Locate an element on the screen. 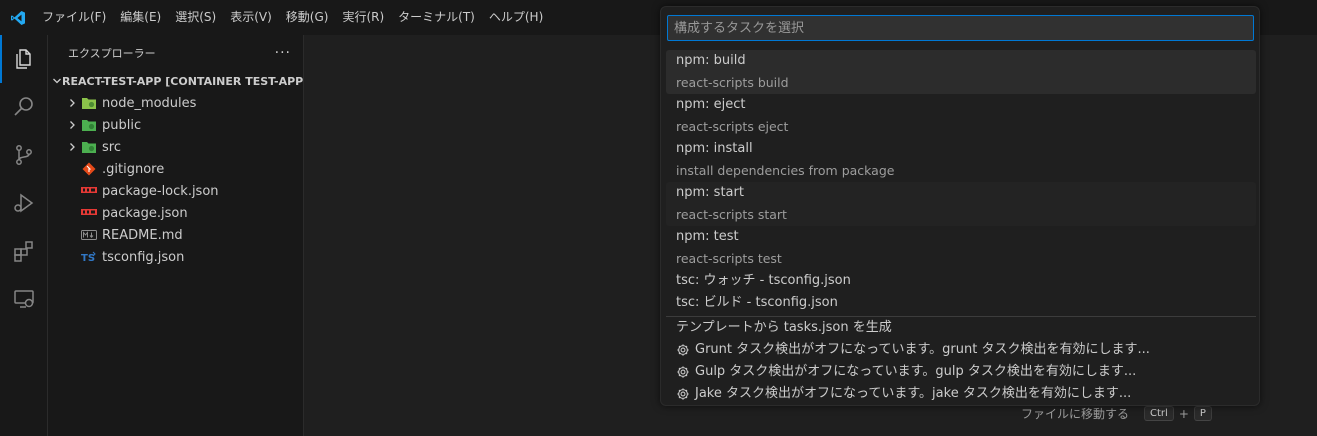  extensions-icon is located at coordinates (24, 251).